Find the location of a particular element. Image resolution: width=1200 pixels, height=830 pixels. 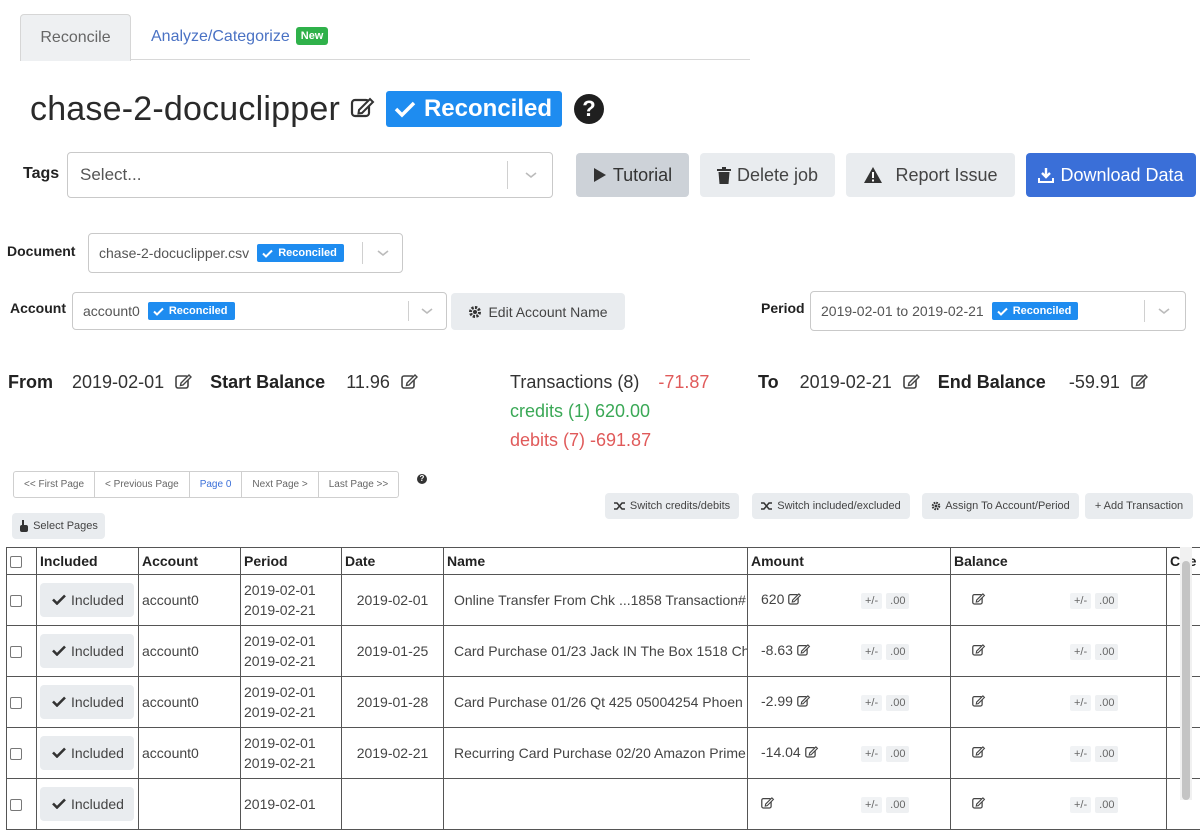

next-page-button: Next Page > is located at coordinates (280, 484).